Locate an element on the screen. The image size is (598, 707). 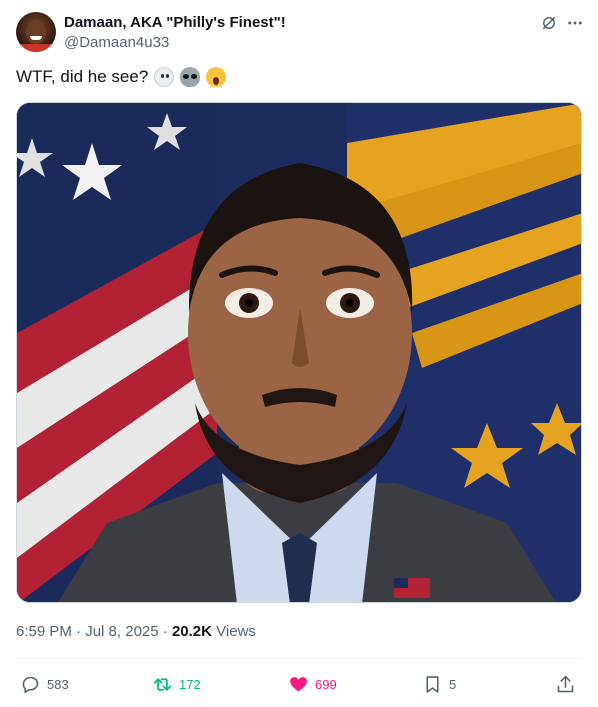
bookmark-button: 5 is located at coordinates (439, 684).